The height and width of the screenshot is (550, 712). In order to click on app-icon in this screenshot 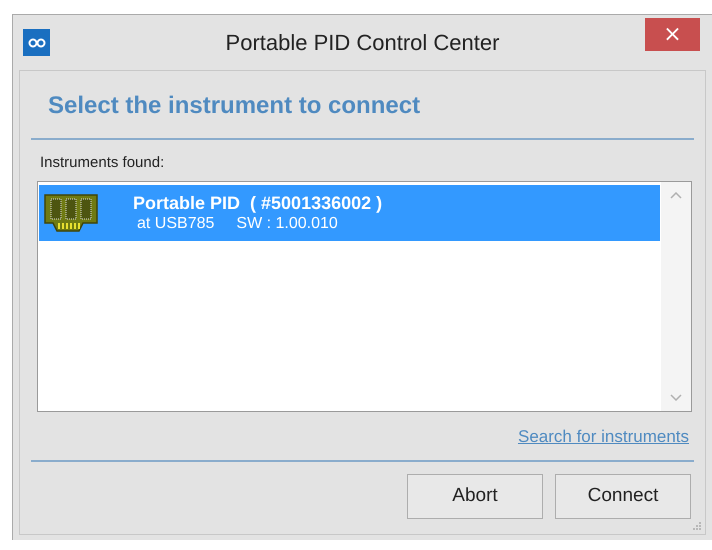, I will do `click(36, 42)`.